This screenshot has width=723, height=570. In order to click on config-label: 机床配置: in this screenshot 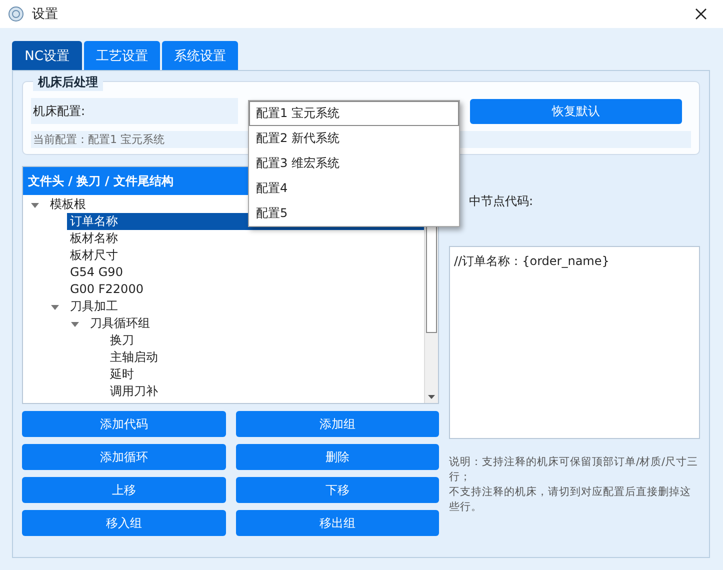, I will do `click(134, 111)`.